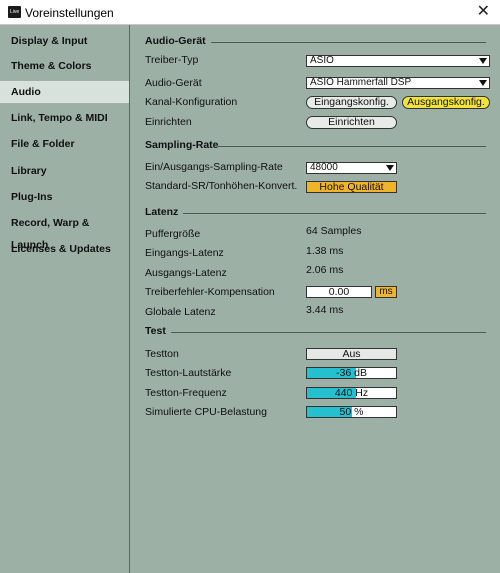 This screenshot has height=573, width=500. What do you see at coordinates (339, 292) in the screenshot?
I see `driver-error-compensation-field: 0.00` at bounding box center [339, 292].